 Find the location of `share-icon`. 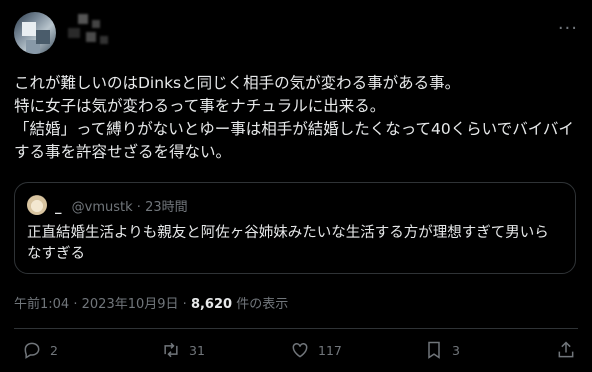

share-icon is located at coordinates (566, 349).